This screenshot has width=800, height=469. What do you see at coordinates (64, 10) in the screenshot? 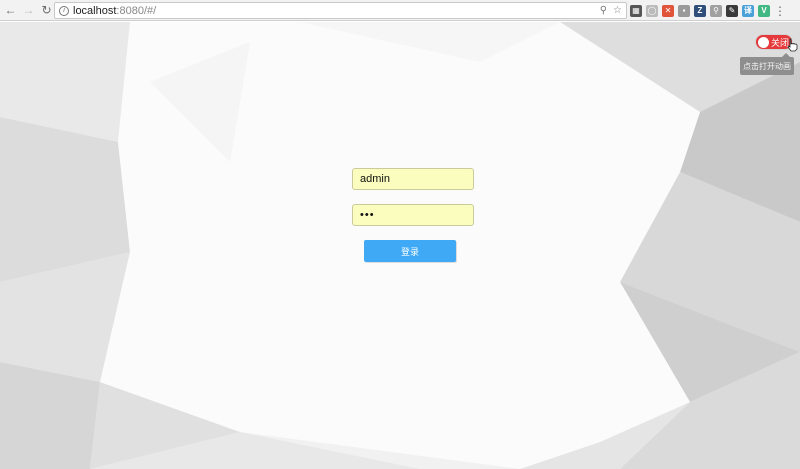
I see `site-info-icon: i` at bounding box center [64, 10].